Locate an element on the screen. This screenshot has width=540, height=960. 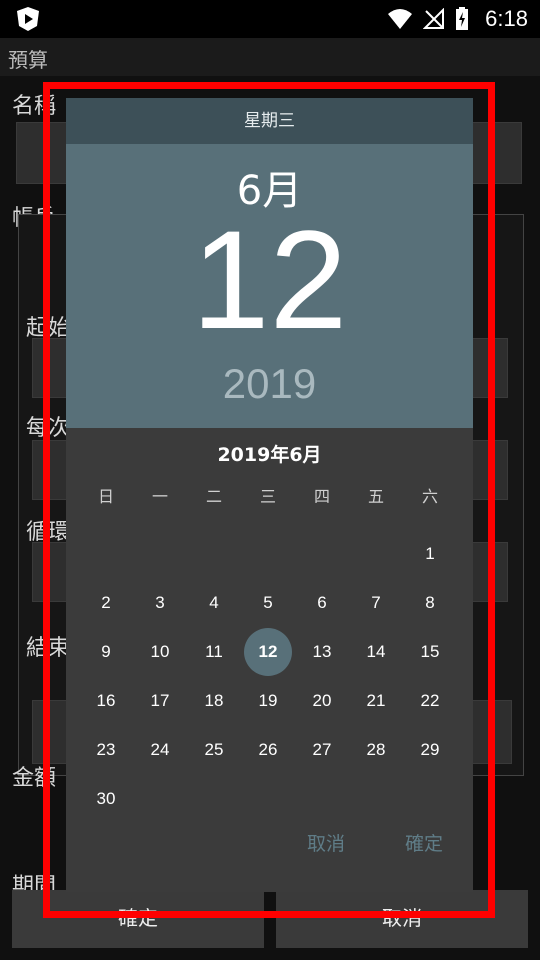
app-shield-icon is located at coordinates (28, 19).